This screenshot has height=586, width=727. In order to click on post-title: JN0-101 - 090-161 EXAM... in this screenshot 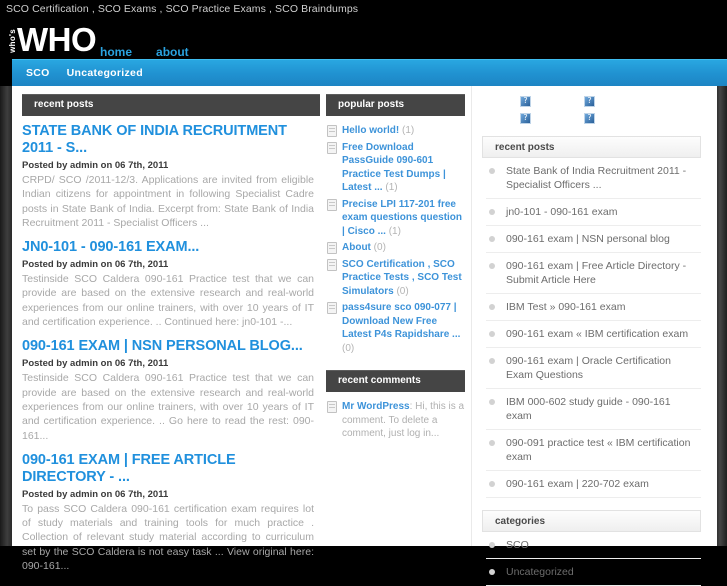, I will do `click(168, 247)`.